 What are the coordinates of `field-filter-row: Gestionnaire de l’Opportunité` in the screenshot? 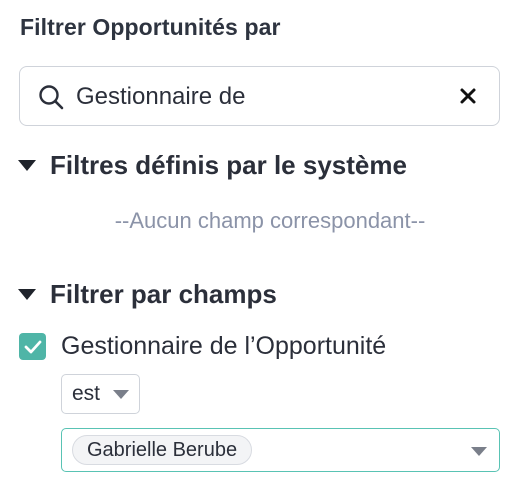 It's located at (202, 346).